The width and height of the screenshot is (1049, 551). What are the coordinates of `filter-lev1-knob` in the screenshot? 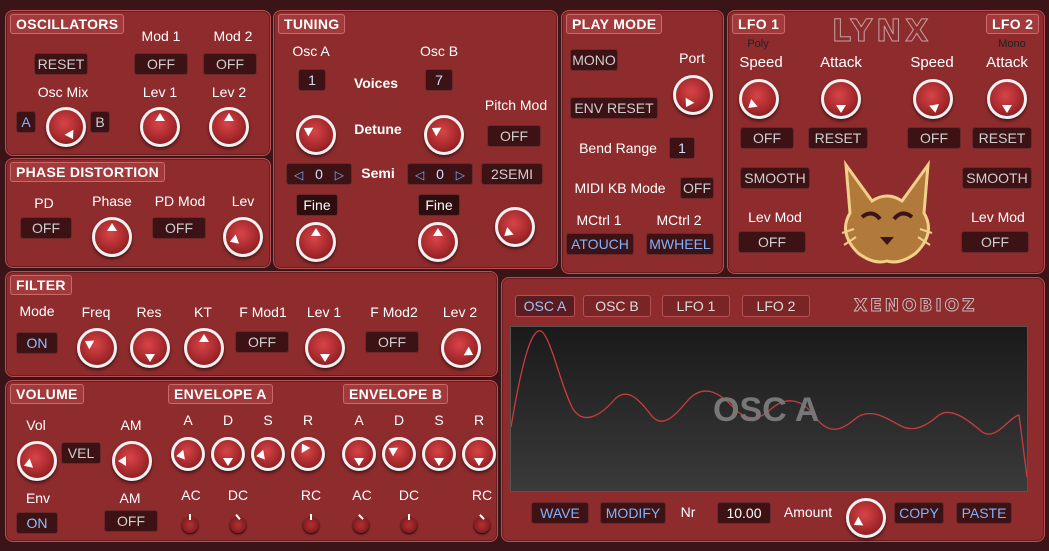 It's located at (325, 348).